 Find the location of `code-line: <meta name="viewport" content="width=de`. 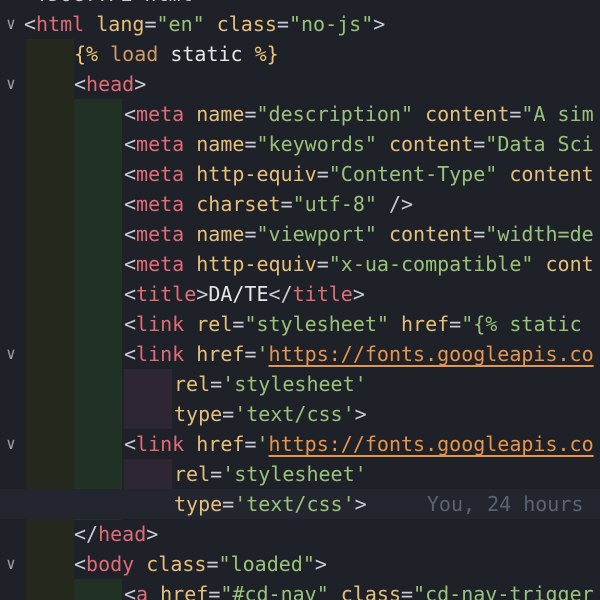

code-line: <meta name="viewport" content="width=de is located at coordinates (300, 234).